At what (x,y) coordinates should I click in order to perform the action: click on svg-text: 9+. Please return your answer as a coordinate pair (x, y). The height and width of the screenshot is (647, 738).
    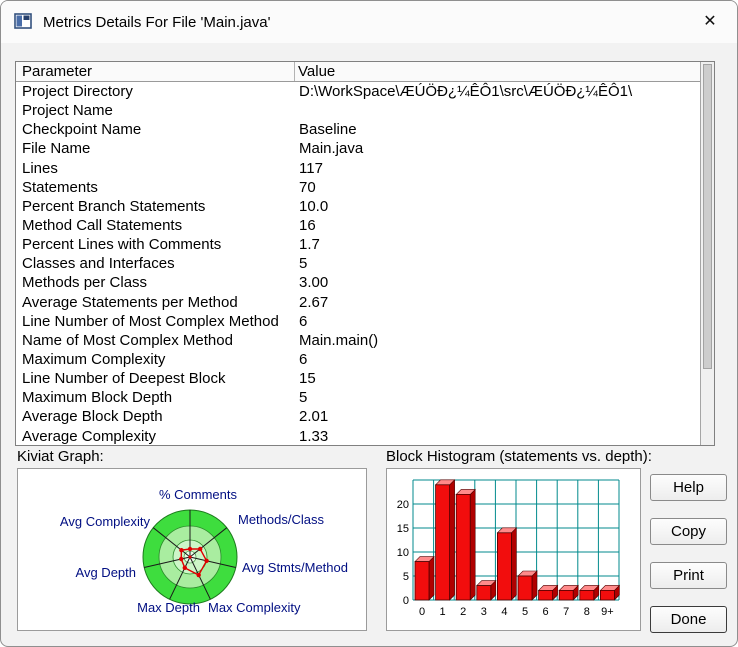
    Looking at the image, I should click on (607, 612).